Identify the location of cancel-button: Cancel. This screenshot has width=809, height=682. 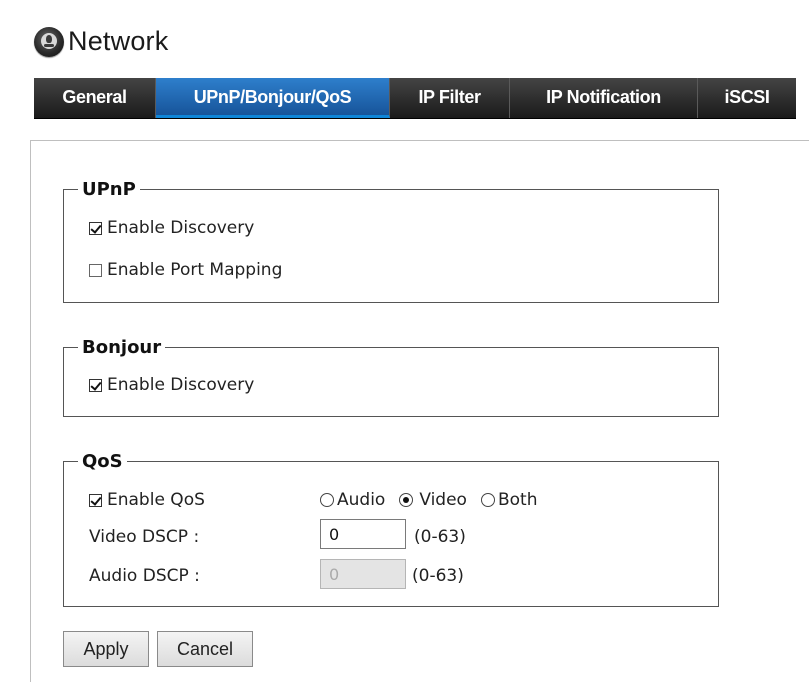
(205, 649).